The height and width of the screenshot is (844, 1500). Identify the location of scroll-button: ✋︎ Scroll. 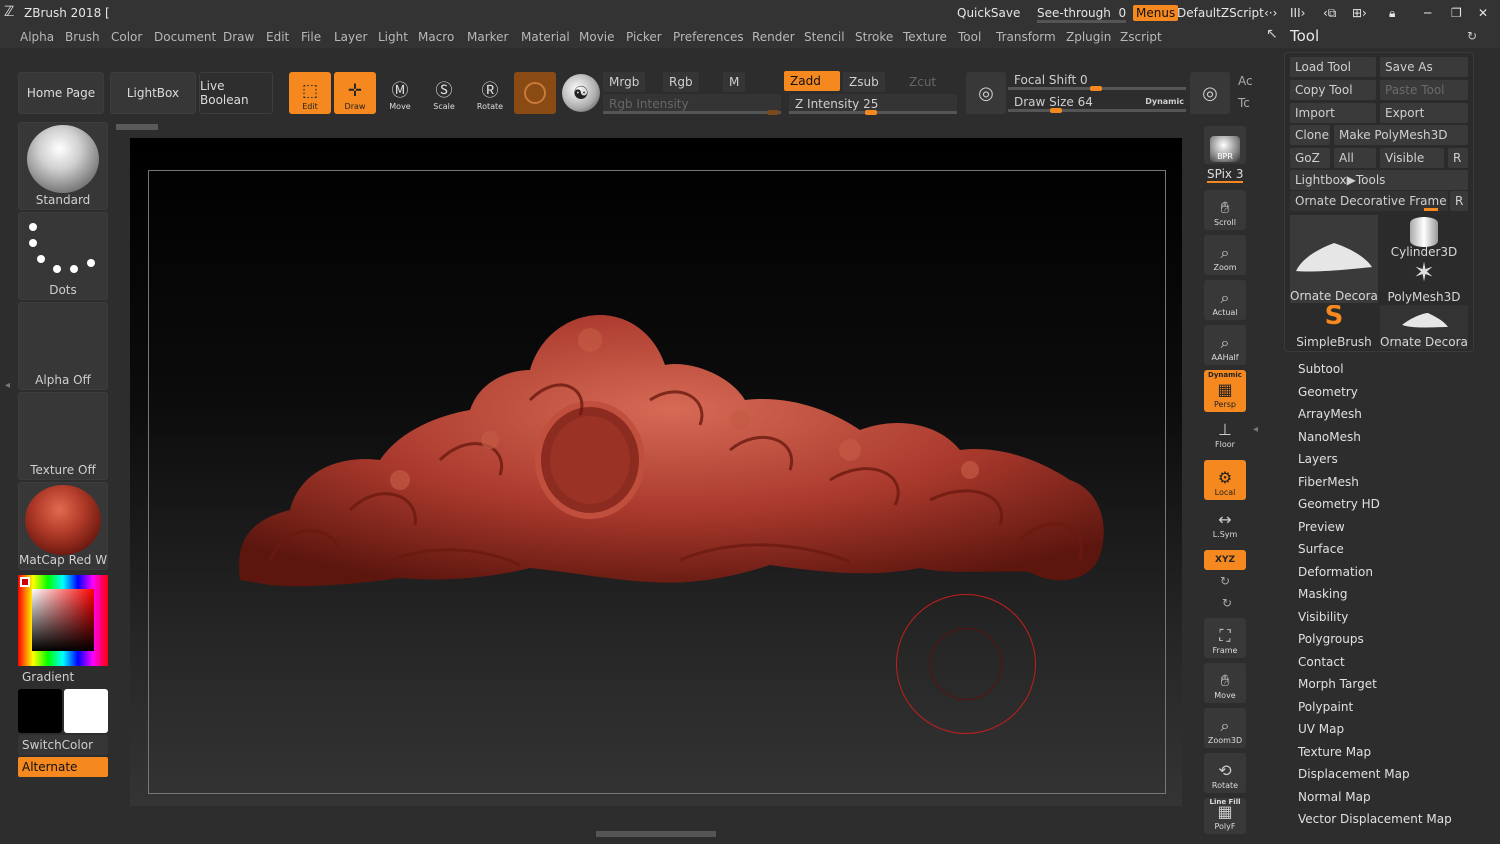
(1225, 210).